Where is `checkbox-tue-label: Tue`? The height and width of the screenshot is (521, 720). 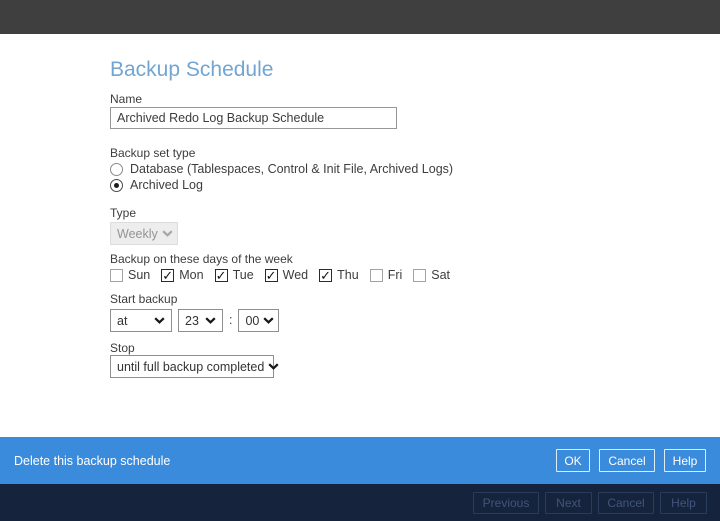 checkbox-tue-label: Tue is located at coordinates (243, 275).